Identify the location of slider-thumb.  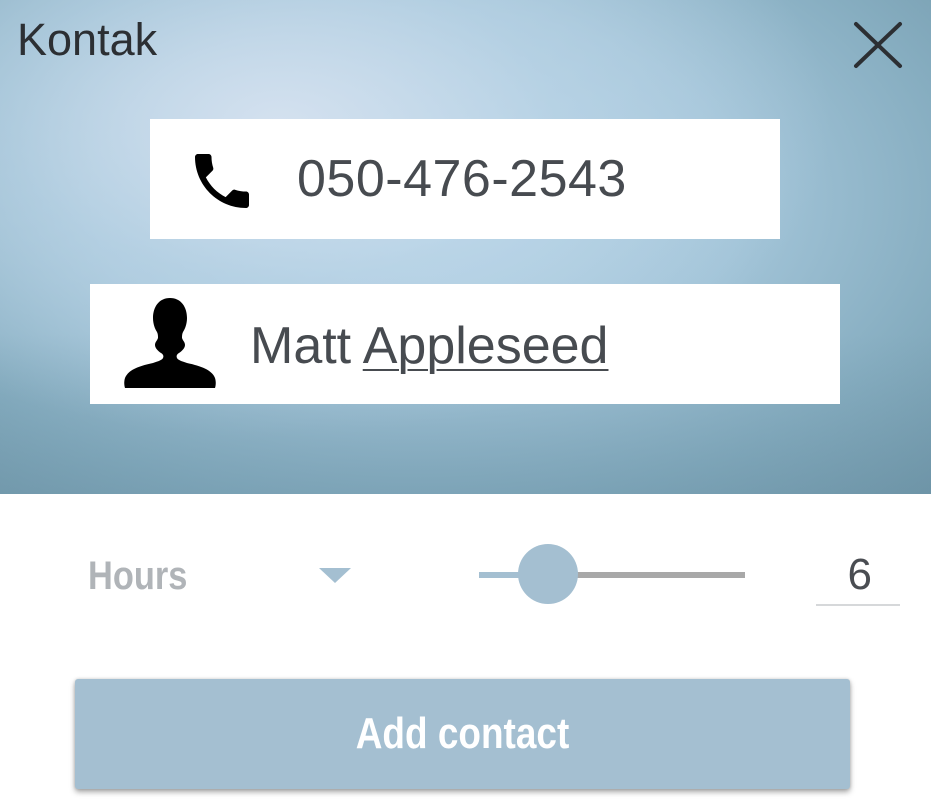
(548, 574).